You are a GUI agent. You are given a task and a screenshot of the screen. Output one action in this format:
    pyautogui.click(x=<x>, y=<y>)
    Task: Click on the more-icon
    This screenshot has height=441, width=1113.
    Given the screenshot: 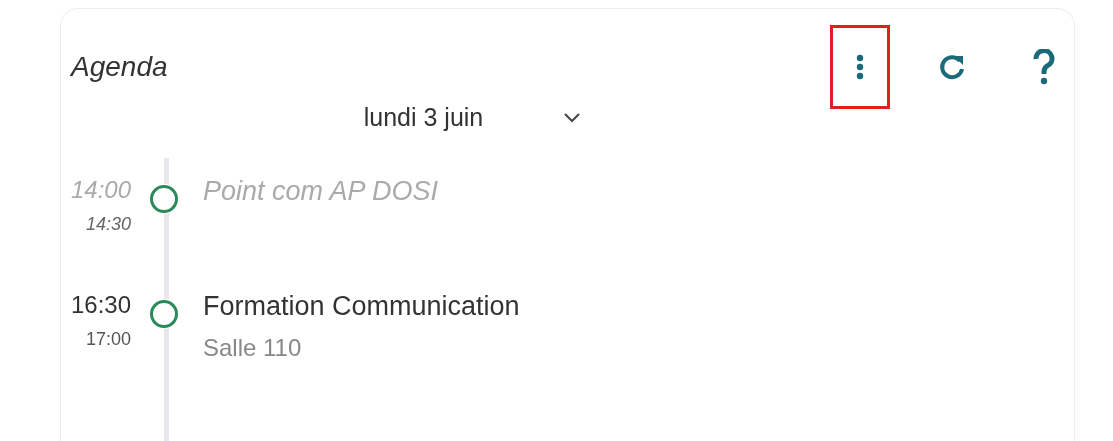 What is the action you would take?
    pyautogui.click(x=860, y=67)
    